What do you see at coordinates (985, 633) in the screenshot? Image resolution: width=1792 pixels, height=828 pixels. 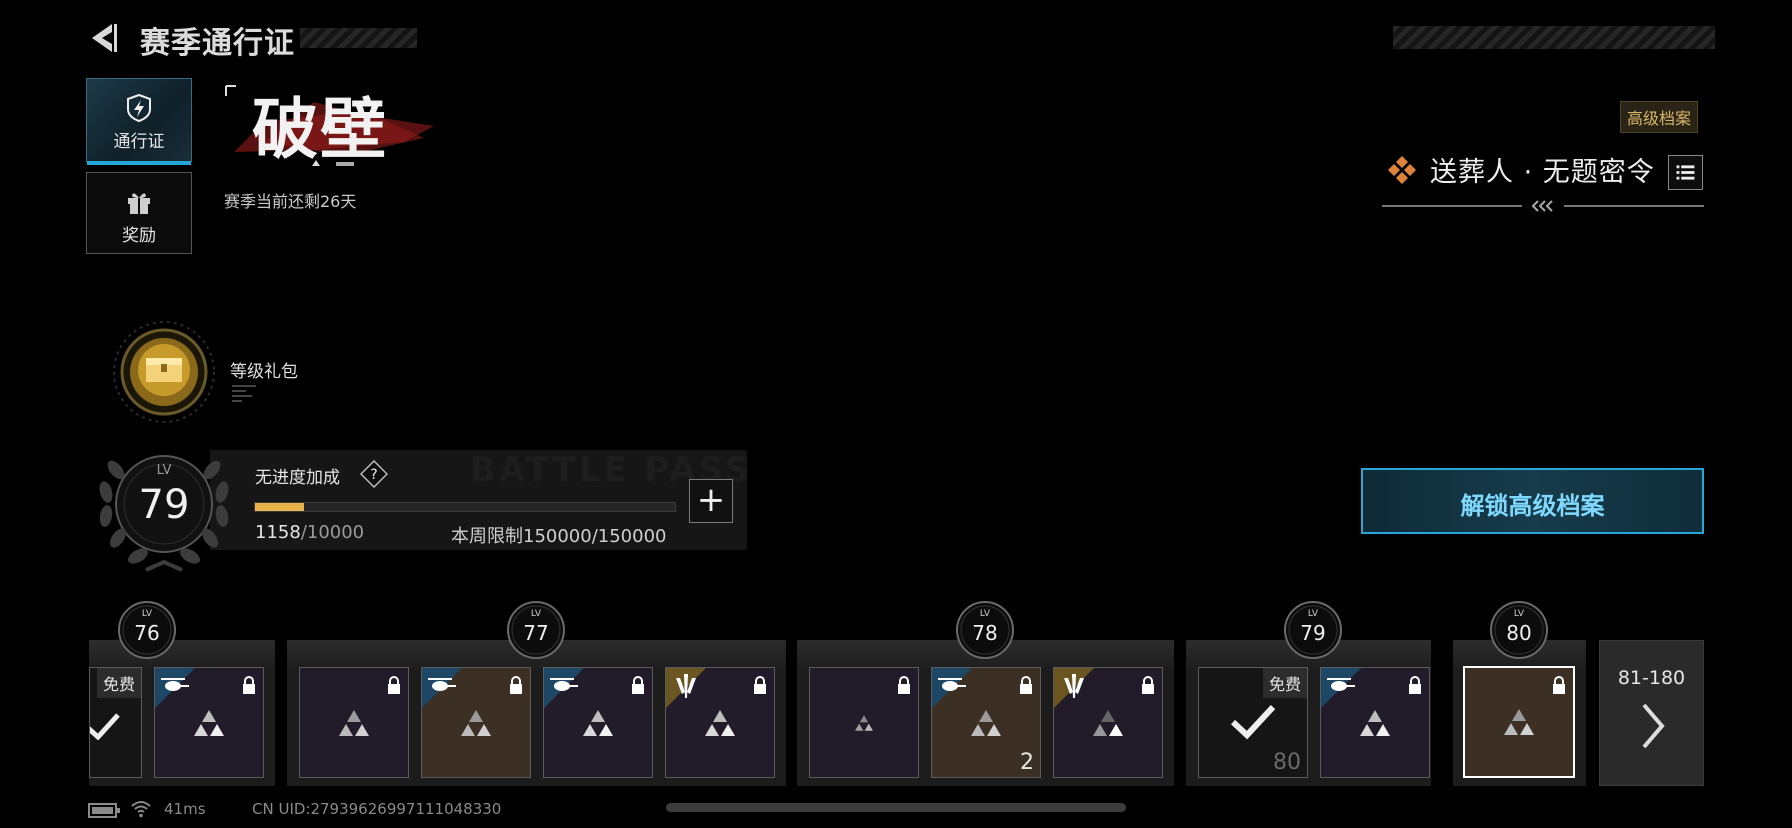 I see `level-badge-78-number: 78` at bounding box center [985, 633].